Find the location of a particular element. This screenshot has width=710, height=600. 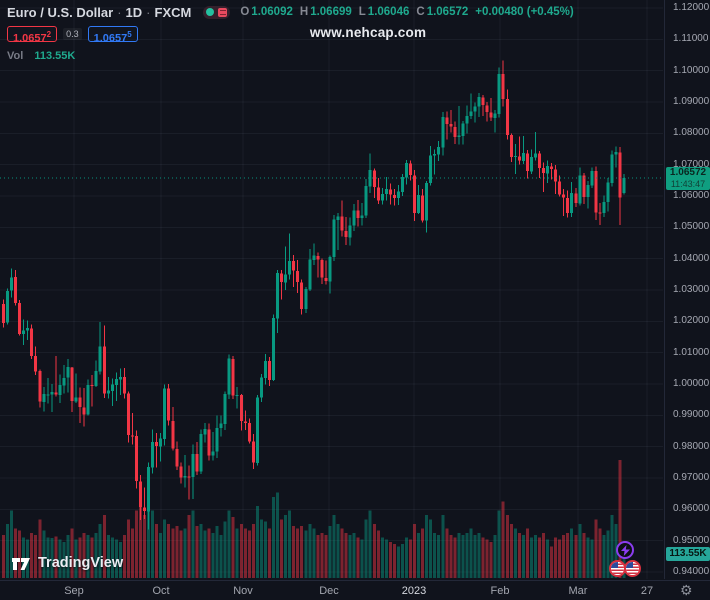

bar-countdown: 11:43:47 is located at coordinates (688, 184).